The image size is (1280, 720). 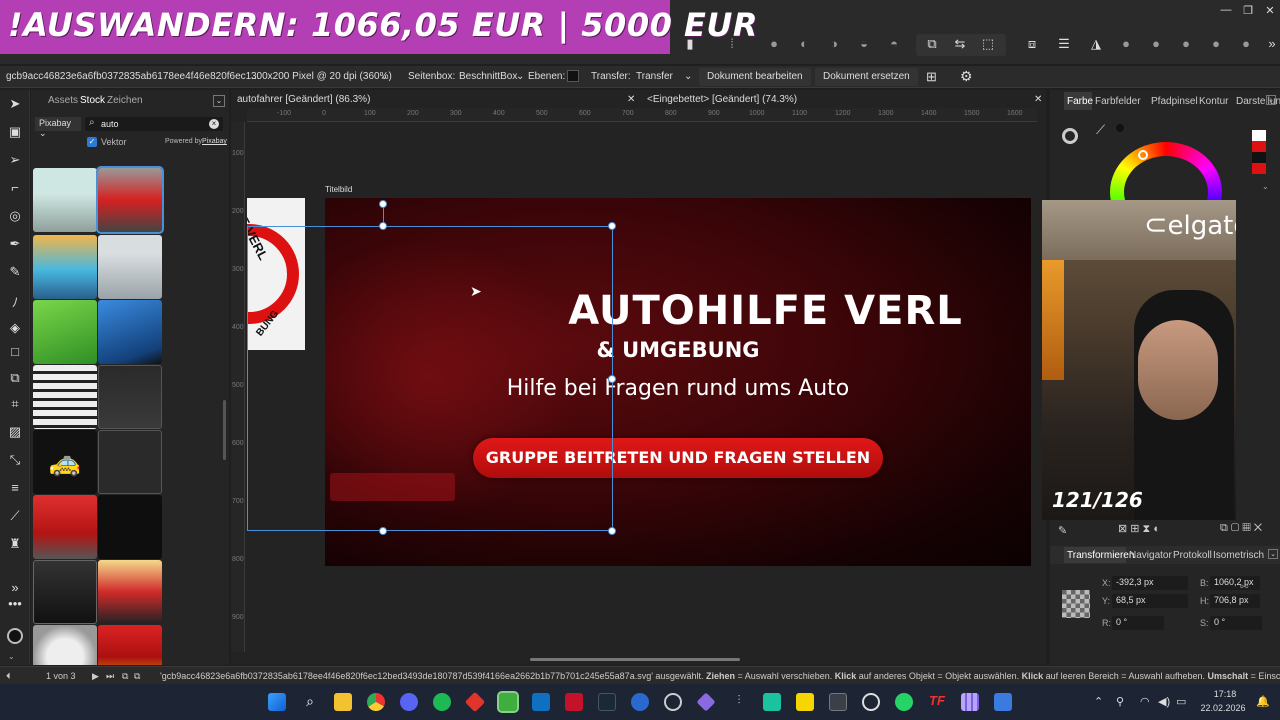 I want to click on boolean-icon: ◒, so click(x=864, y=45).